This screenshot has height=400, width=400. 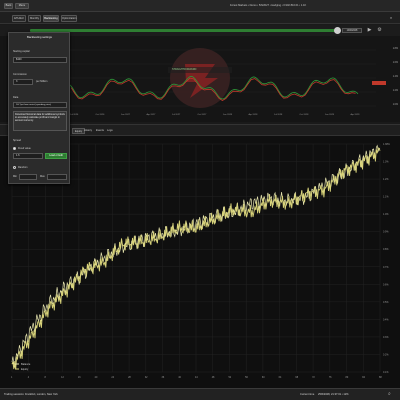 What do you see at coordinates (202, 115) in the screenshot?
I see `time-label: Oct 2027` at bounding box center [202, 115].